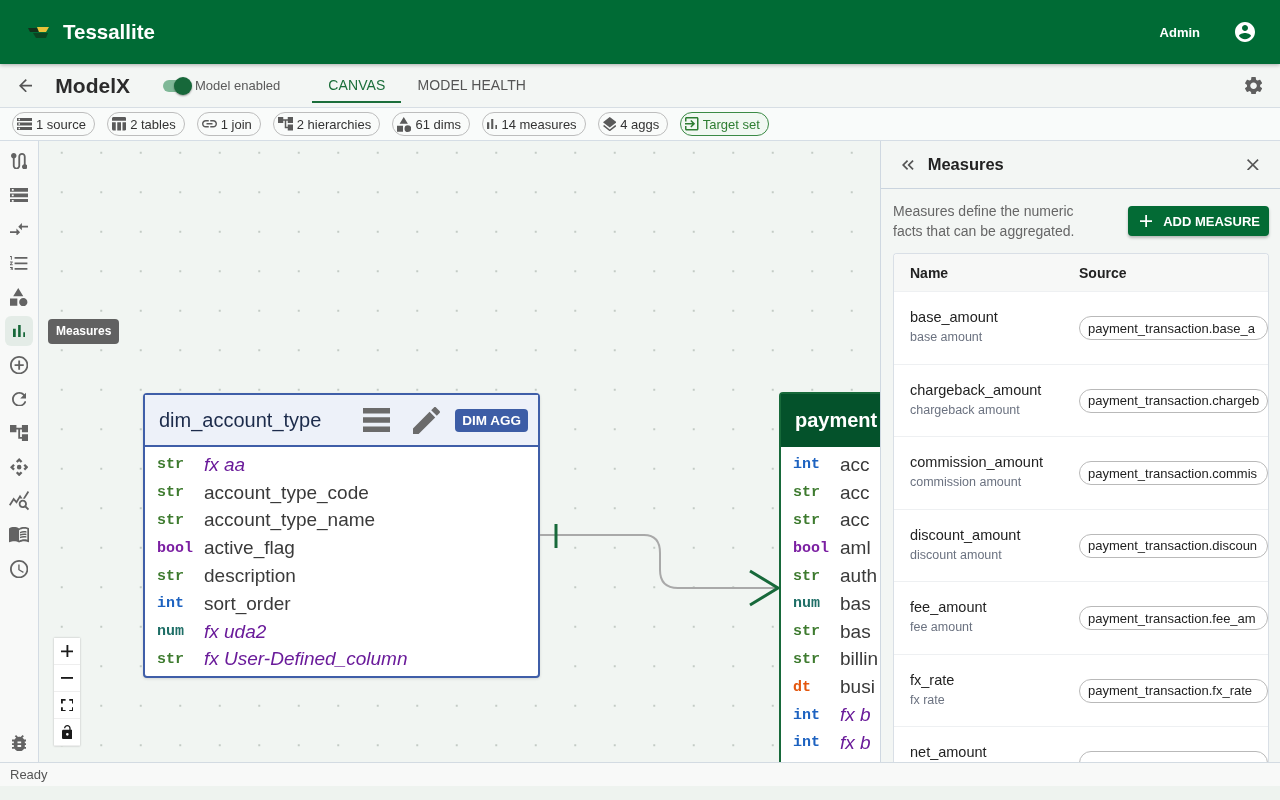 The image size is (1280, 800). I want to click on move-arrows-icon, so click(19, 467).